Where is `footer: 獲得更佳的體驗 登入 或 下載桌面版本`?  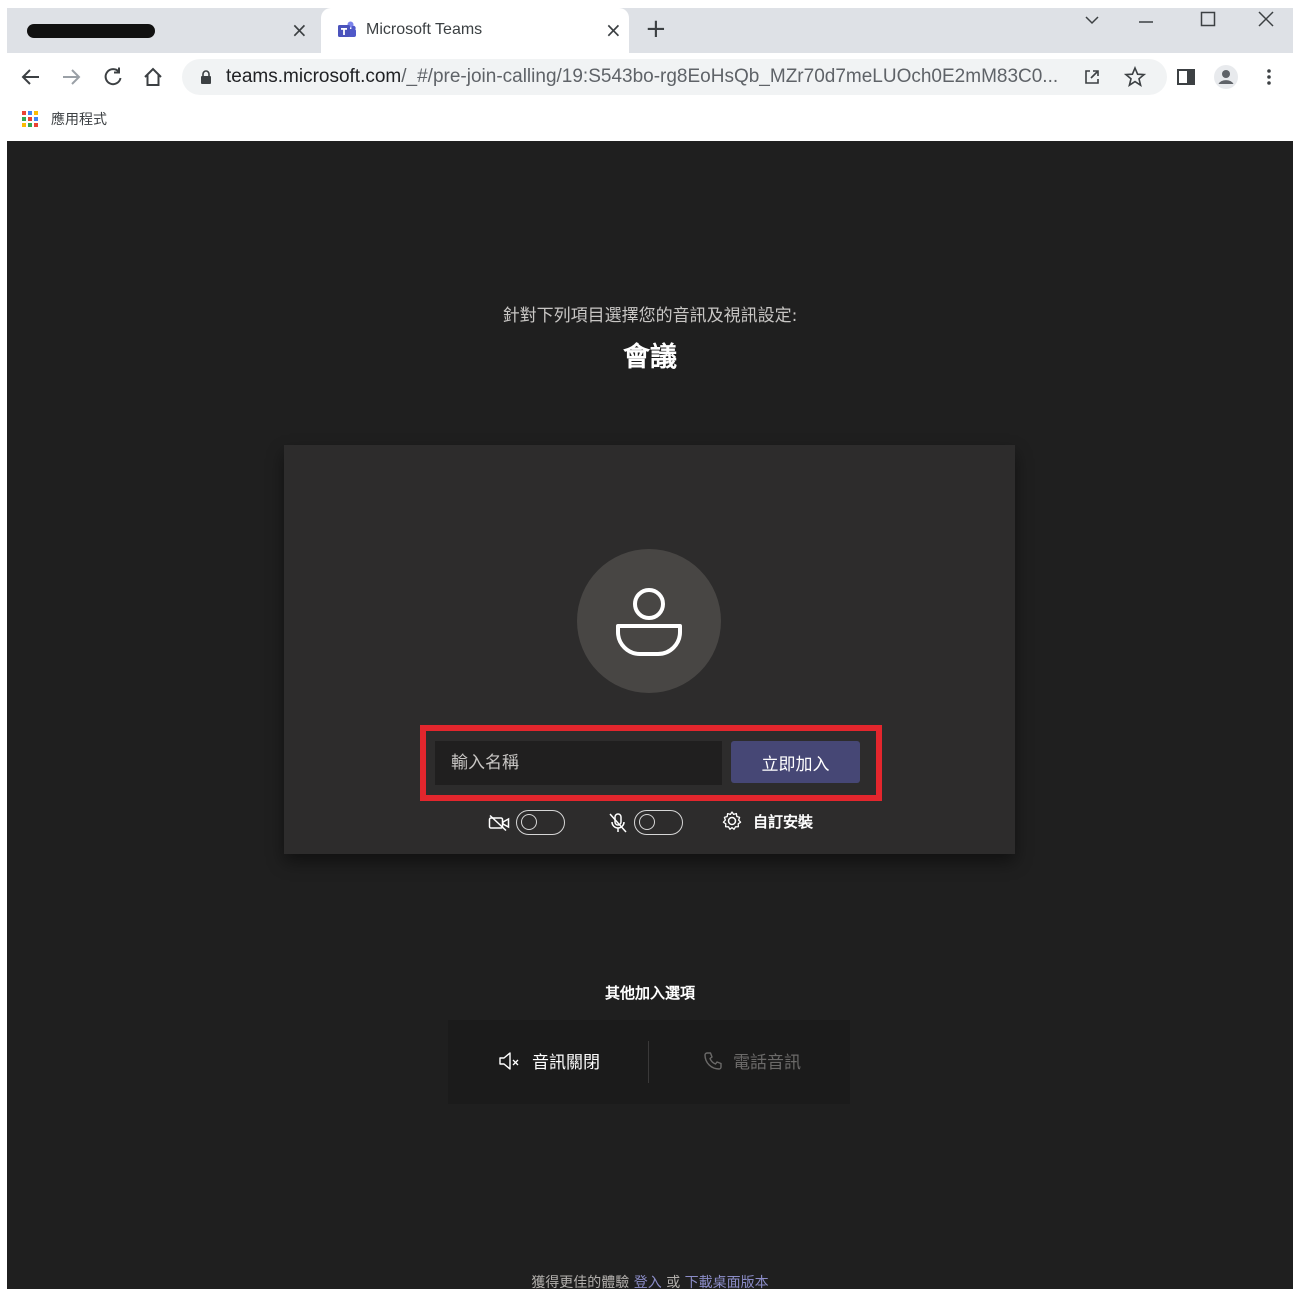 footer: 獲得更佳的體驗 登入 或 下載桌面版本 is located at coordinates (650, 1280).